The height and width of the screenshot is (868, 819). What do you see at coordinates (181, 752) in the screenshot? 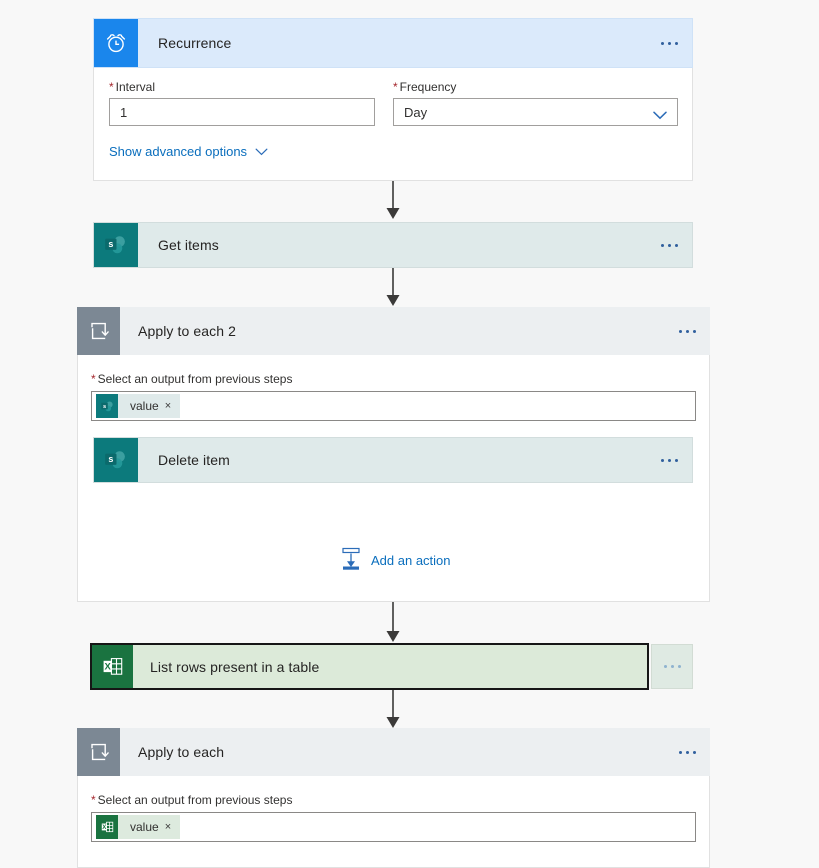
I see `apply-to-each-title: Apply to each` at bounding box center [181, 752].